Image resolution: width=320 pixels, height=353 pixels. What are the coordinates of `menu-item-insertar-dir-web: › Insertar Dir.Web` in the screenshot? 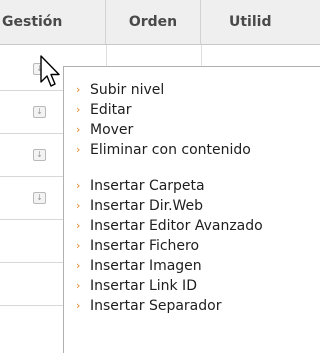 It's located at (133, 206).